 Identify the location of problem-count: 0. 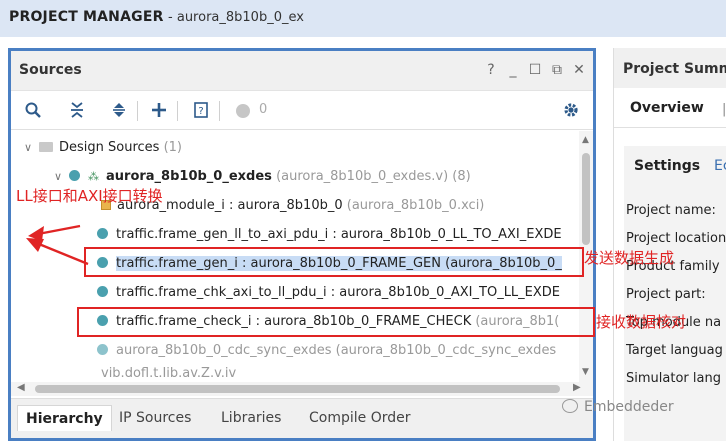
(263, 109).